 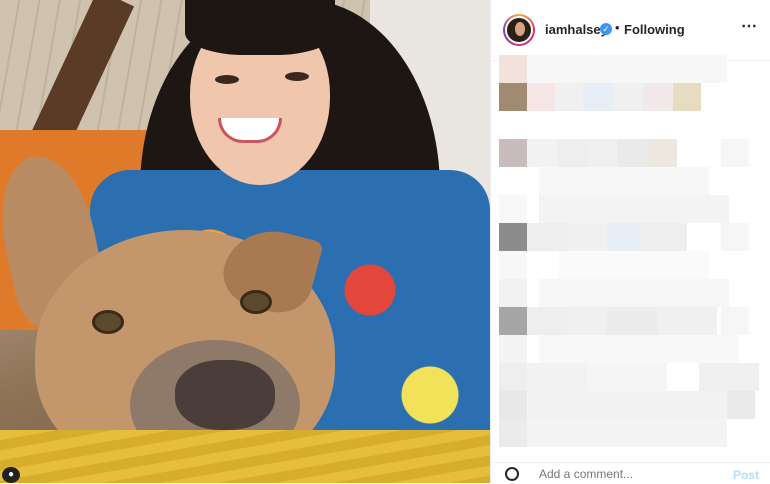 I want to click on story-ring, so click(x=519, y=30).